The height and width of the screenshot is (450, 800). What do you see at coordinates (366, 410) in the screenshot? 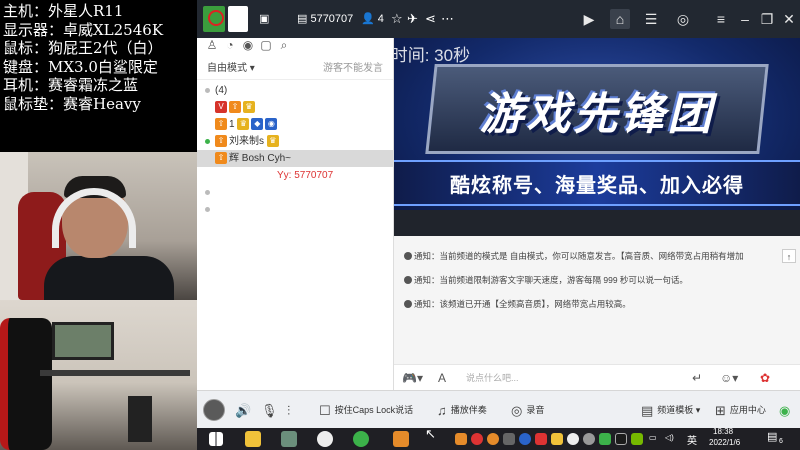
I see `caps-talk-button: ☐ 按住Caps Lock说话` at bounding box center [366, 410].